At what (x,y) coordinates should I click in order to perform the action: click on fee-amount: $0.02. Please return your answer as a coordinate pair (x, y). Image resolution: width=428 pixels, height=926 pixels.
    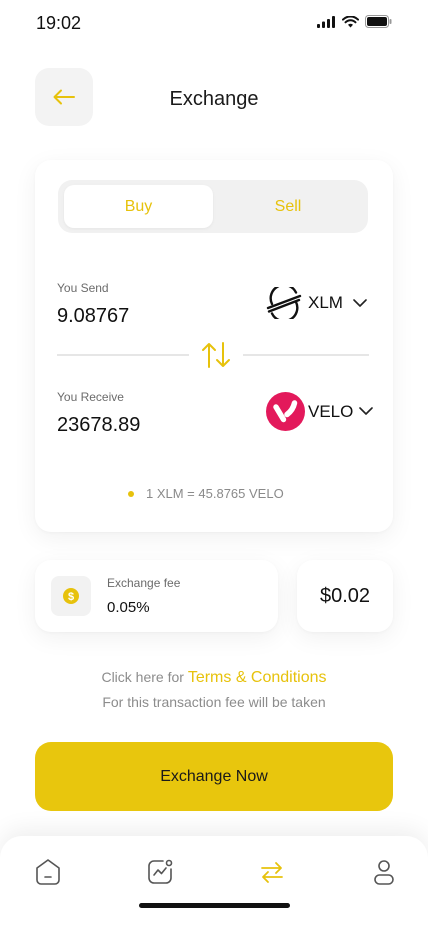
    Looking at the image, I should click on (345, 596).